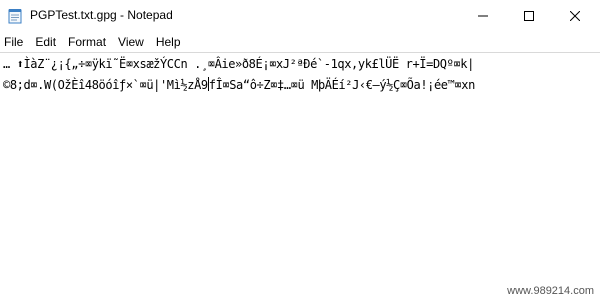  I want to click on maximize-icon, so click(529, 16).